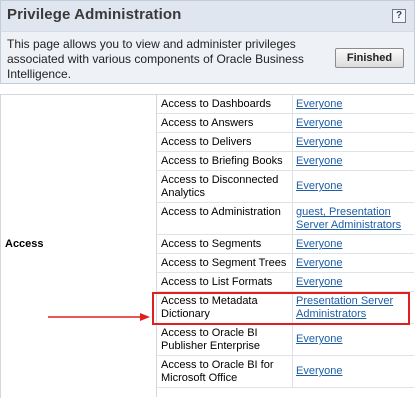 The image size is (415, 398). Describe the element at coordinates (216, 104) in the screenshot. I see `privilege-label: Access to Dashboards` at that location.